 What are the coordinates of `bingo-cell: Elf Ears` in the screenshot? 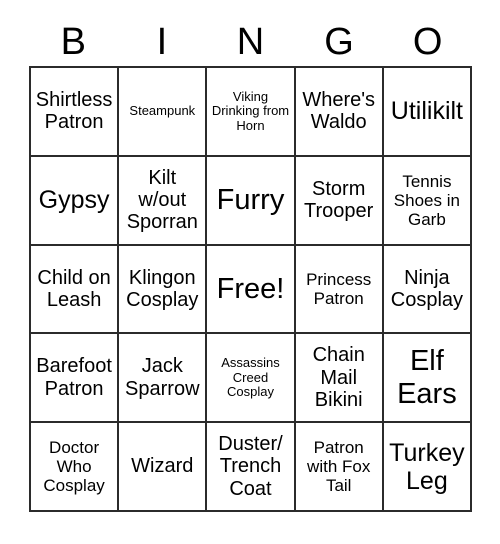 It's located at (427, 379).